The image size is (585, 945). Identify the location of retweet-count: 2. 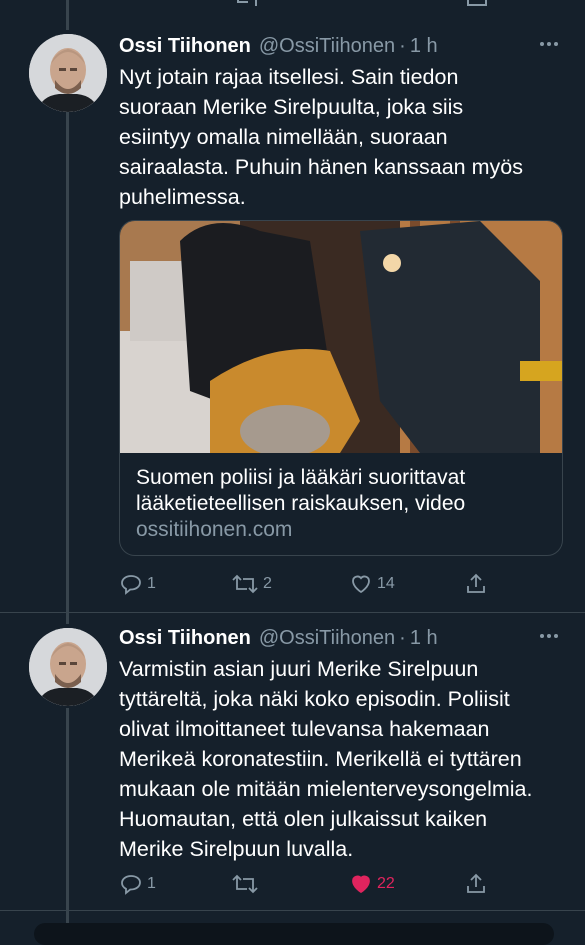
(267, 583).